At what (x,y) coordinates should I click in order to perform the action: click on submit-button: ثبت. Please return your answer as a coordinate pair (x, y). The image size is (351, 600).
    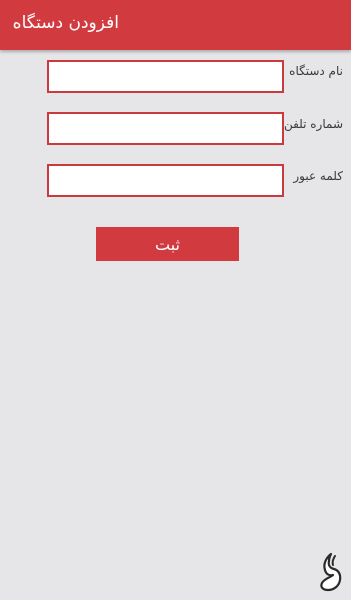
    Looking at the image, I should click on (167, 244).